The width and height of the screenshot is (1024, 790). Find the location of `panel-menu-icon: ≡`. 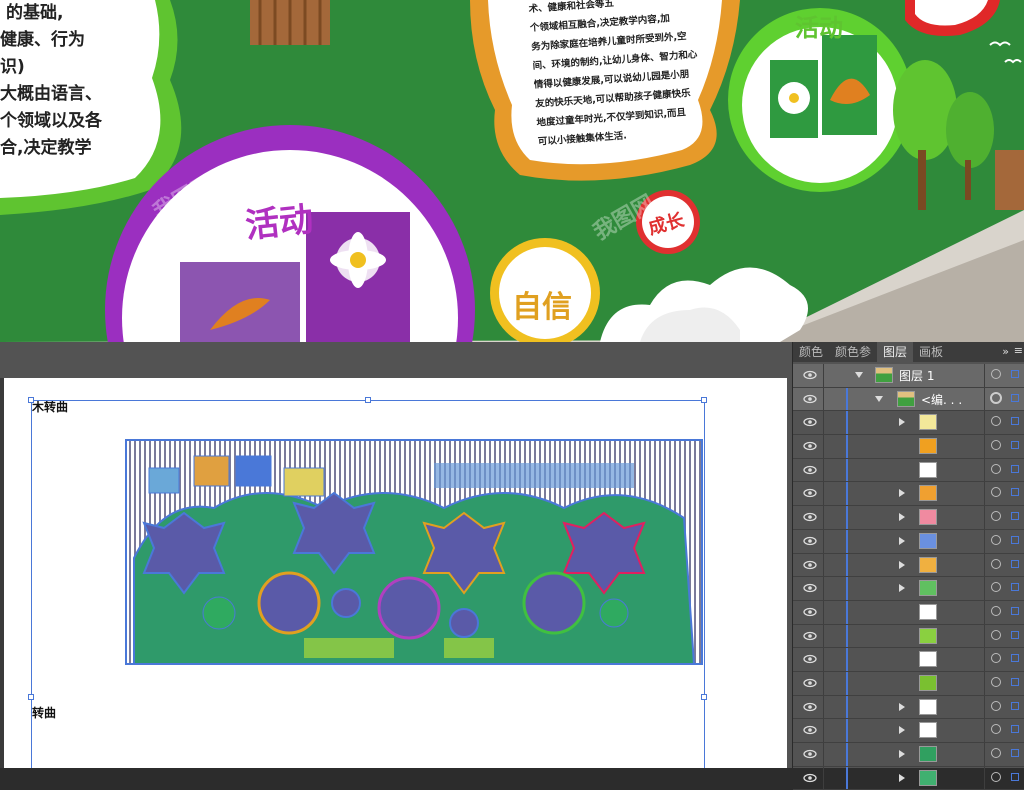

panel-menu-icon: ≡ is located at coordinates (1018, 350).